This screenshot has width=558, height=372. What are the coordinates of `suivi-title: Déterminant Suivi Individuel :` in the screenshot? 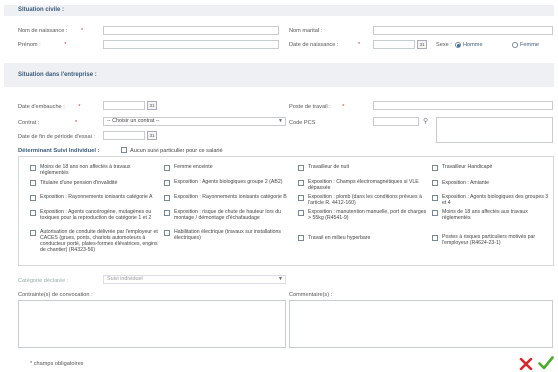 It's located at (59, 151).